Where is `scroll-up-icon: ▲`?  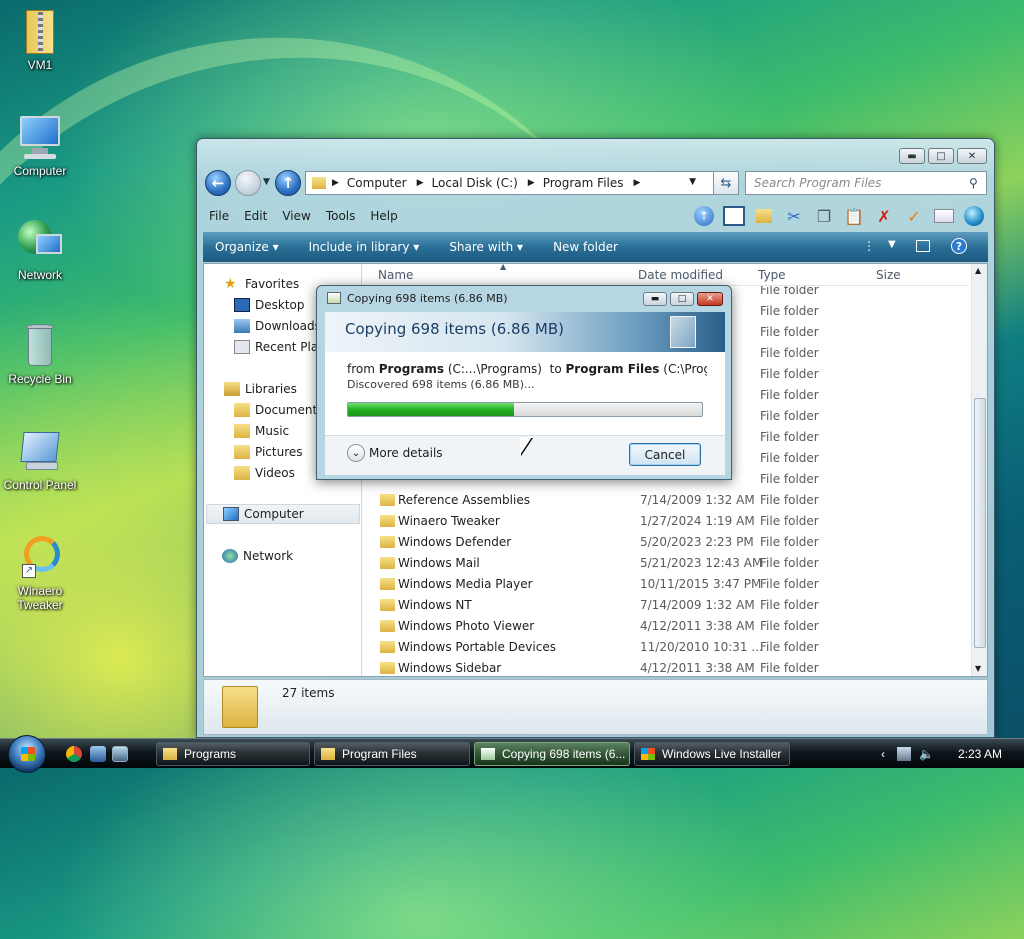 scroll-up-icon: ▲ is located at coordinates (978, 270).